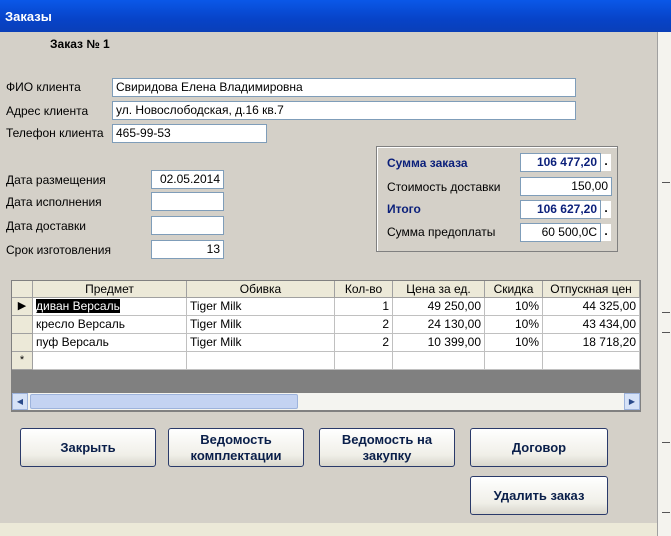  What do you see at coordinates (187, 179) in the screenshot?
I see `date-placed-field: 02.05.2014` at bounding box center [187, 179].